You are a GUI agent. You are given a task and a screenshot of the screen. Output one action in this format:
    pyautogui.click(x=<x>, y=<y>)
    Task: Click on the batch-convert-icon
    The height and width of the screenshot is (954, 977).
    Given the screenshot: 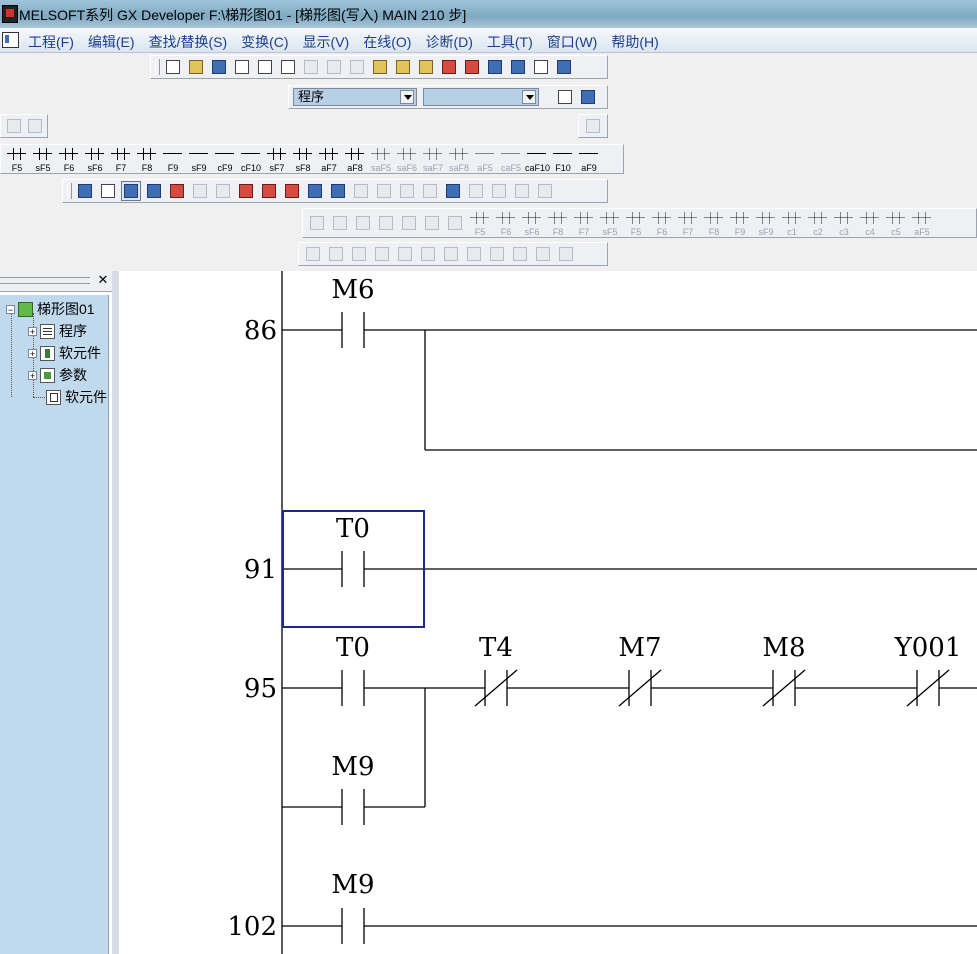 What is the action you would take?
    pyautogui.click(x=223, y=191)
    